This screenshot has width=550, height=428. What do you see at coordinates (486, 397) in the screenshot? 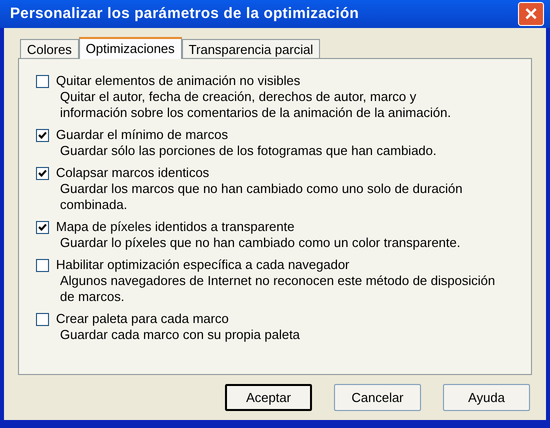
I see `dialog-button: Ayuda` at bounding box center [486, 397].